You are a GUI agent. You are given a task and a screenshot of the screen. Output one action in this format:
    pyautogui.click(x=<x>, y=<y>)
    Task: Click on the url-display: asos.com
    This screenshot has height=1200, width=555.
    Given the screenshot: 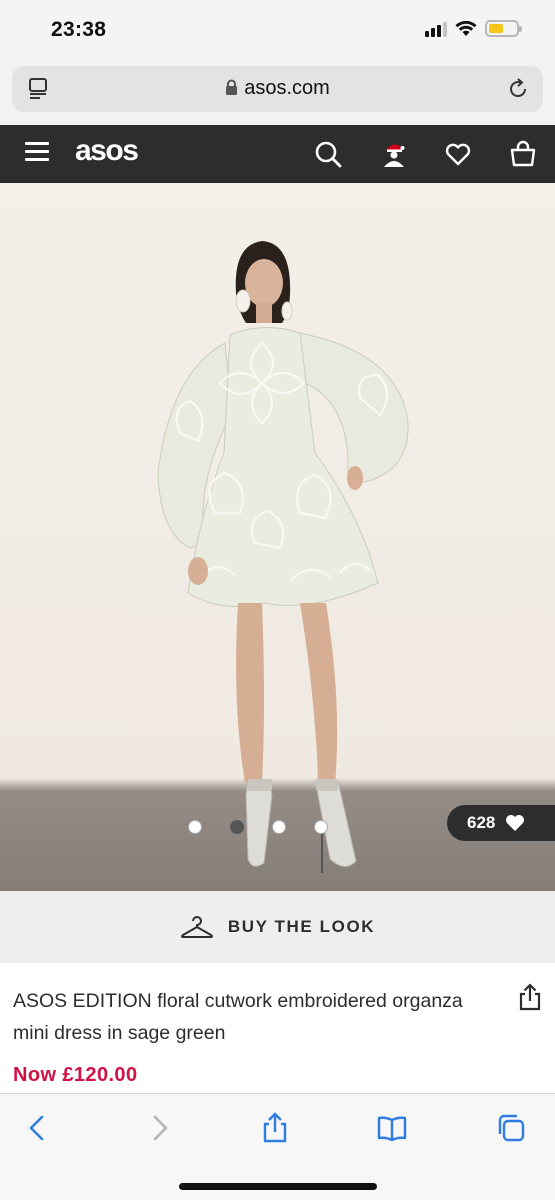 What is the action you would take?
    pyautogui.click(x=277, y=88)
    